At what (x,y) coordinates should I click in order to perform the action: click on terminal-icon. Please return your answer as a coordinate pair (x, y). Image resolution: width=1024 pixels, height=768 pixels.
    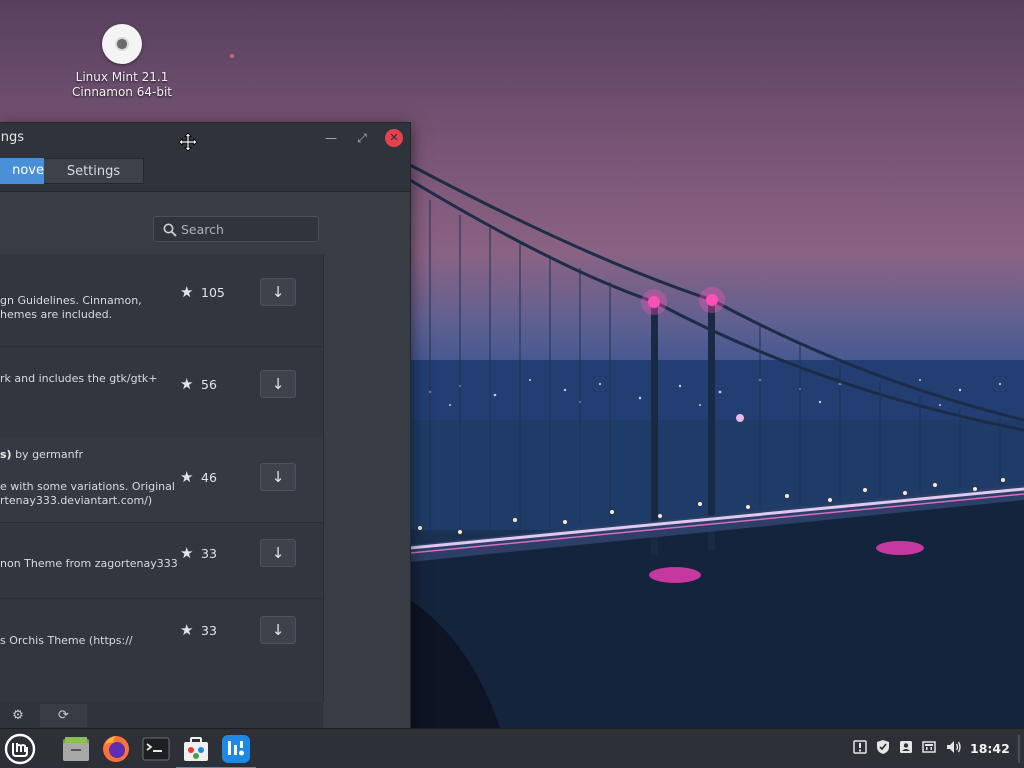
    Looking at the image, I should click on (156, 749).